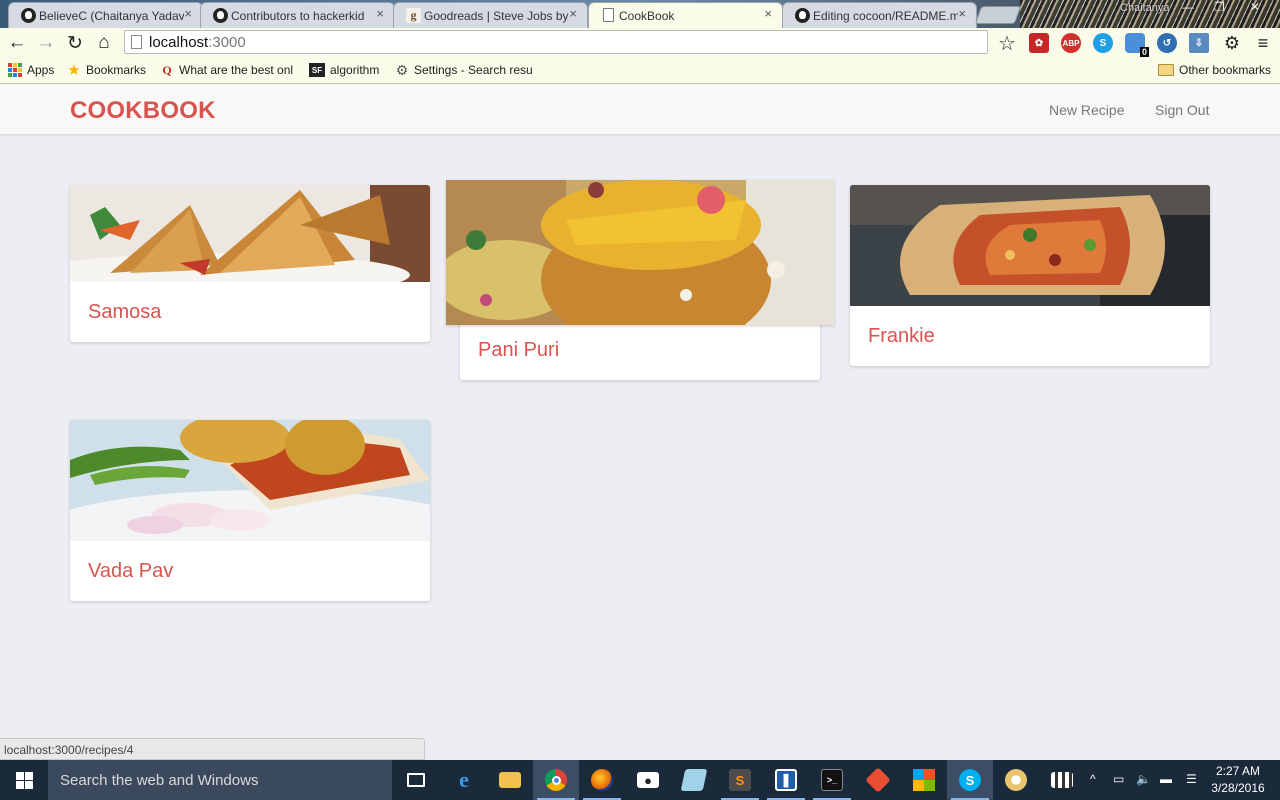 The height and width of the screenshot is (800, 1280). What do you see at coordinates (46, 43) in the screenshot?
I see `forward-arrow-icon: →` at bounding box center [46, 43].